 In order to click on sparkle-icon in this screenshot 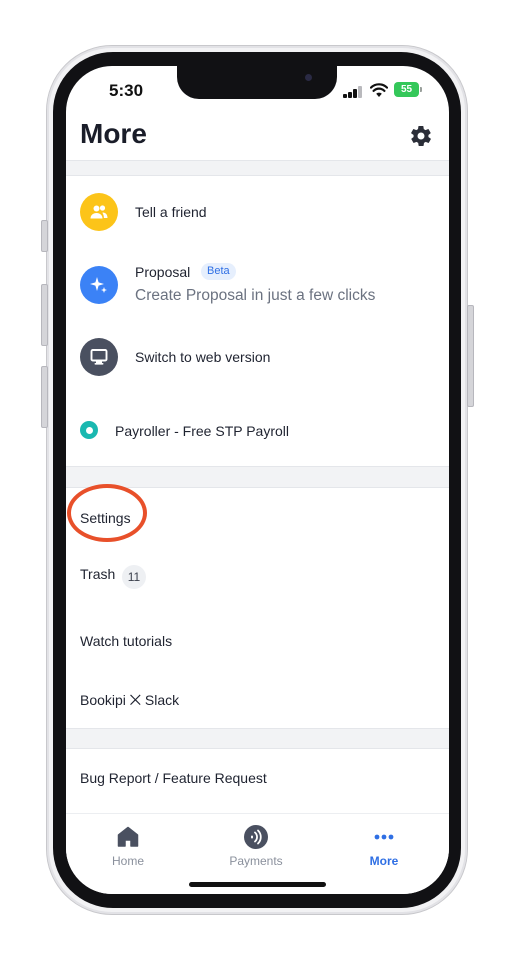, I will do `click(99, 285)`.